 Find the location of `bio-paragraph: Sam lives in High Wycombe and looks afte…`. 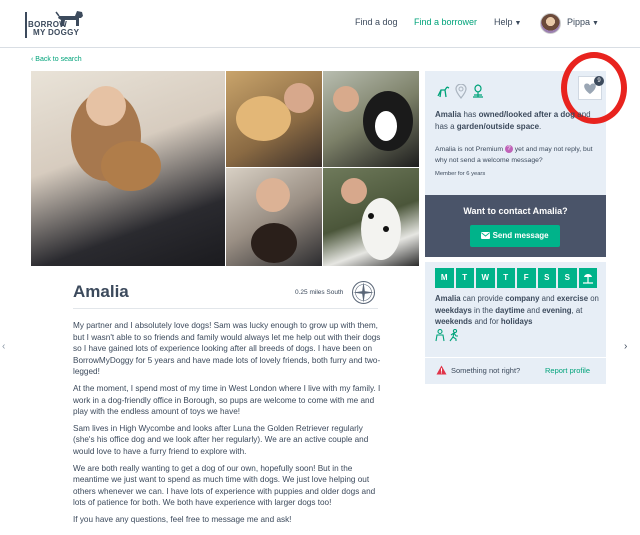

bio-paragraph: Sam lives in High Wycombe and looks afte… is located at coordinates (221, 439).